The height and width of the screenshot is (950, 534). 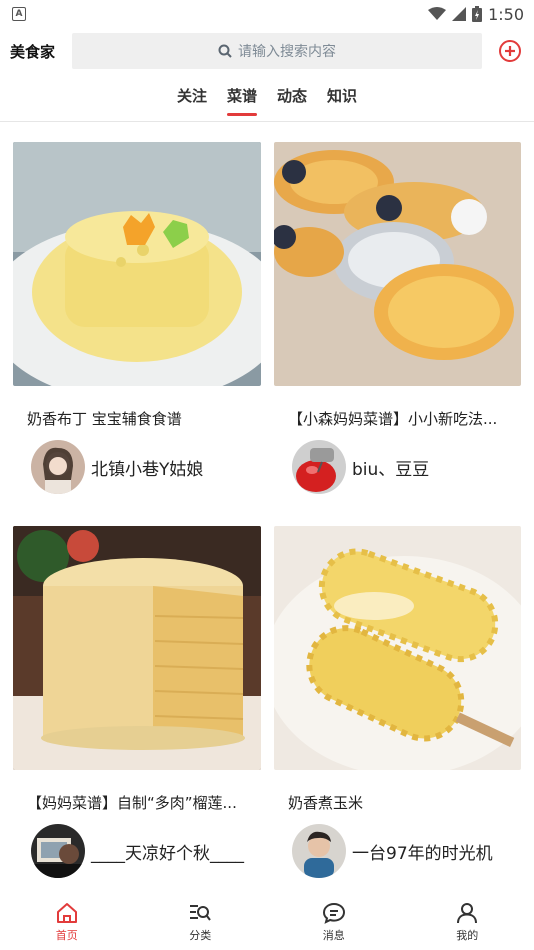 What do you see at coordinates (33, 51) in the screenshot?
I see `app-title: 美食家` at bounding box center [33, 51].